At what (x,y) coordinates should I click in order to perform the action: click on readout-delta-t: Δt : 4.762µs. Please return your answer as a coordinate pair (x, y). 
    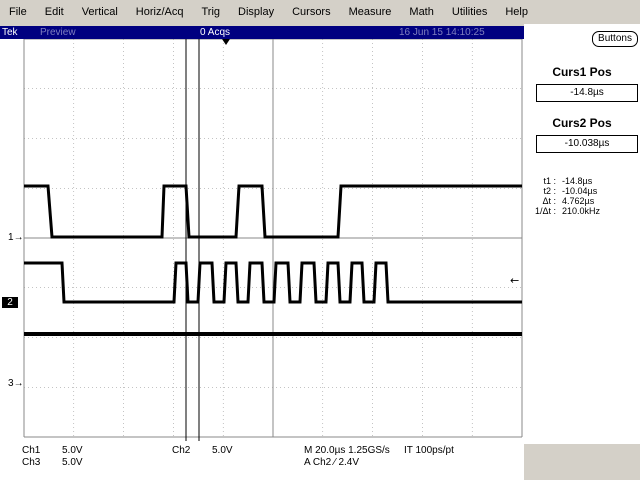
    Looking at the image, I should click on (583, 201).